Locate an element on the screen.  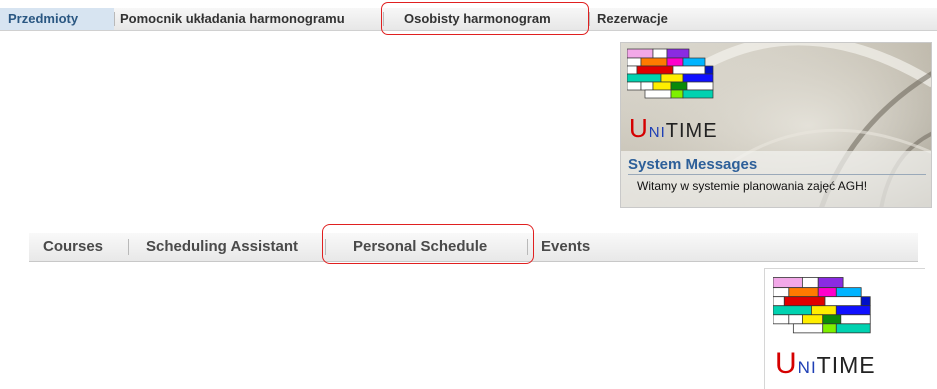
system-messages-divider is located at coordinates (777, 174).